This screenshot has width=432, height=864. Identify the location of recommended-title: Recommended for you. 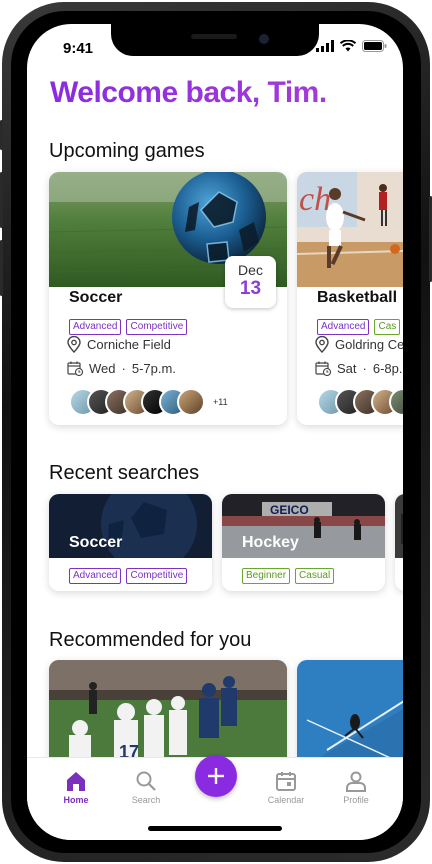
(150, 640).